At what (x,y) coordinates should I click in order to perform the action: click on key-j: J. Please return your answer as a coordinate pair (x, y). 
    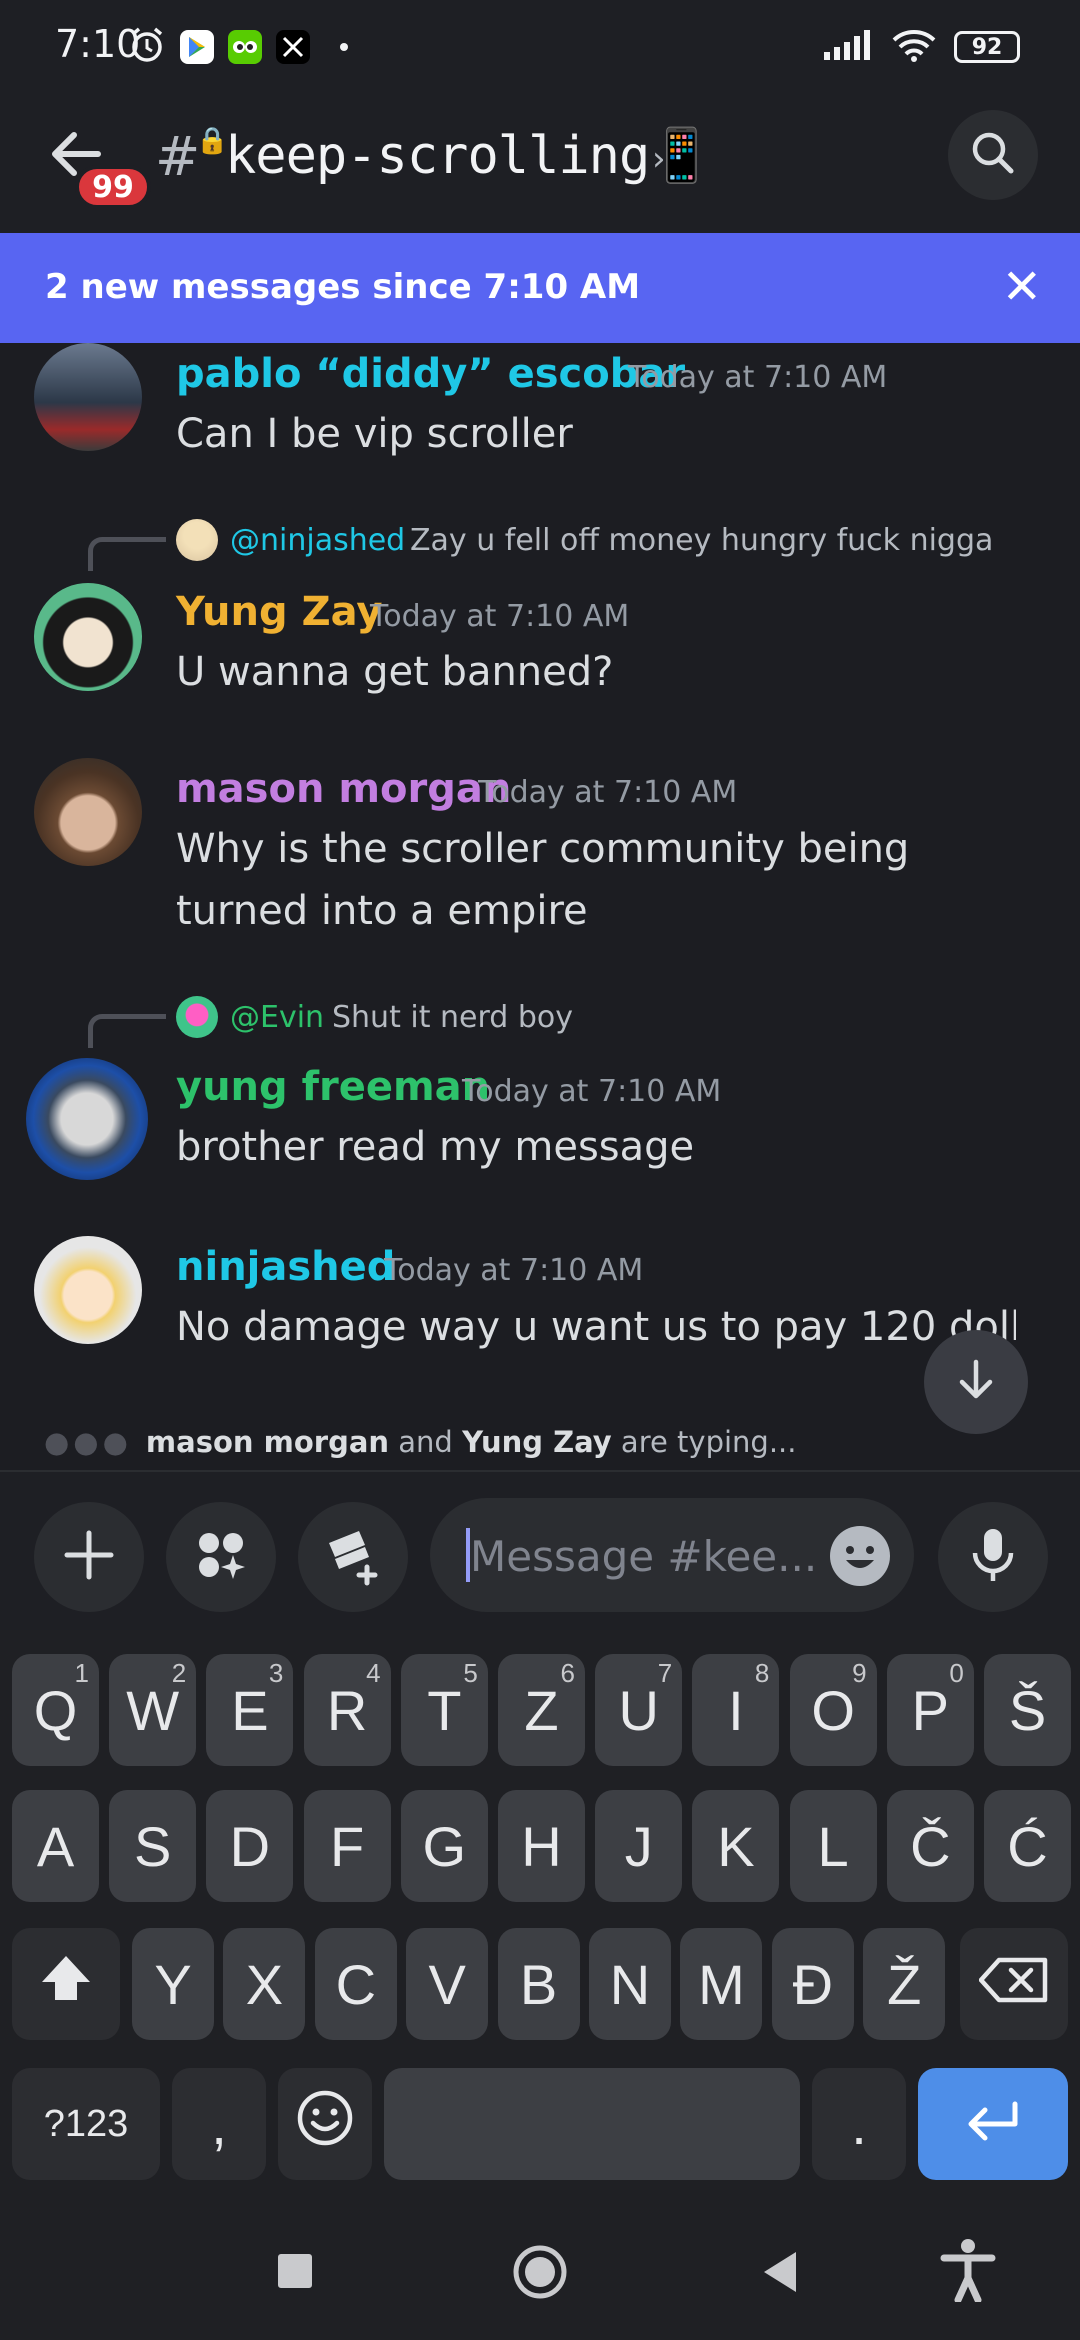
    Looking at the image, I should click on (639, 1846).